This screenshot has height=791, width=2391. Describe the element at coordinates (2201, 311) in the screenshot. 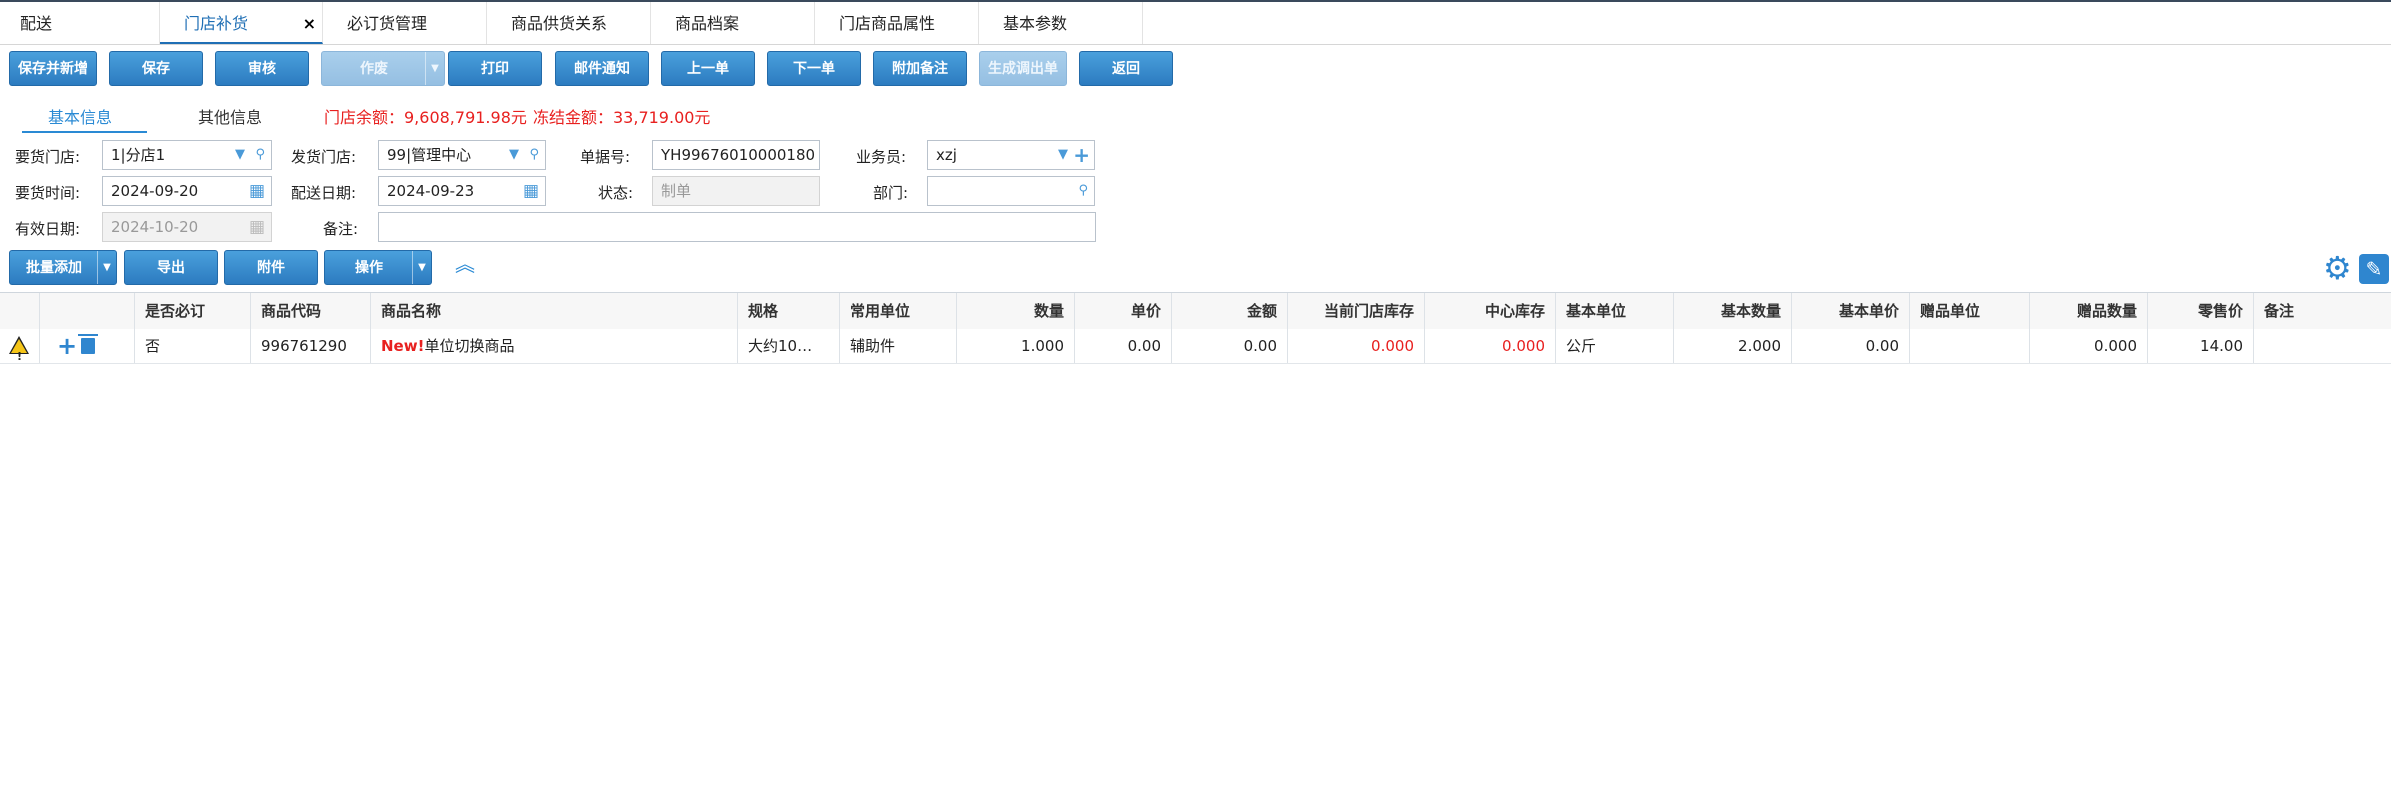

I see `header-retail: 零售价` at that location.